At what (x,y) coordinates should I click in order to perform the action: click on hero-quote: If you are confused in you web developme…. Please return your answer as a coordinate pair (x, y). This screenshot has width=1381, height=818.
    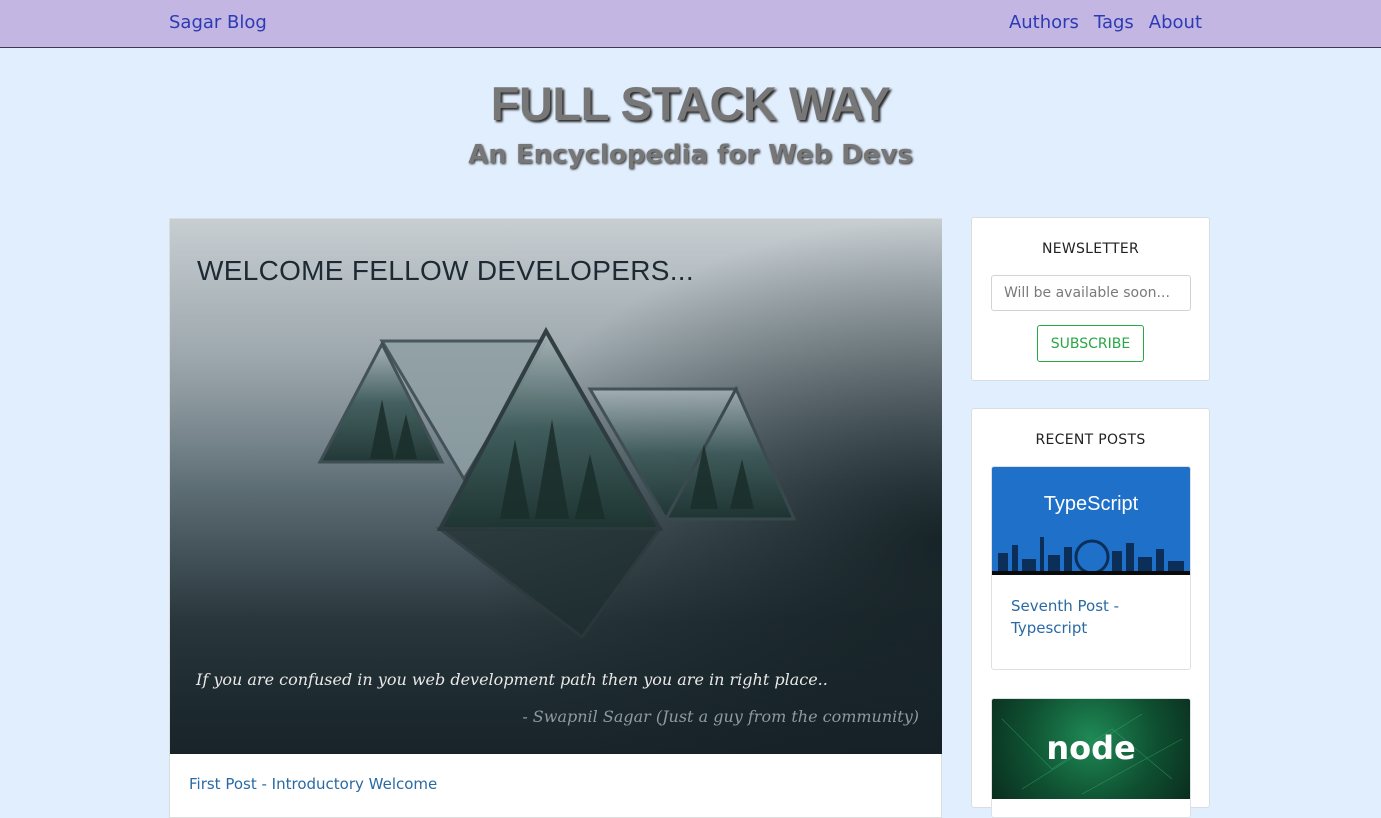
    Looking at the image, I should click on (512, 679).